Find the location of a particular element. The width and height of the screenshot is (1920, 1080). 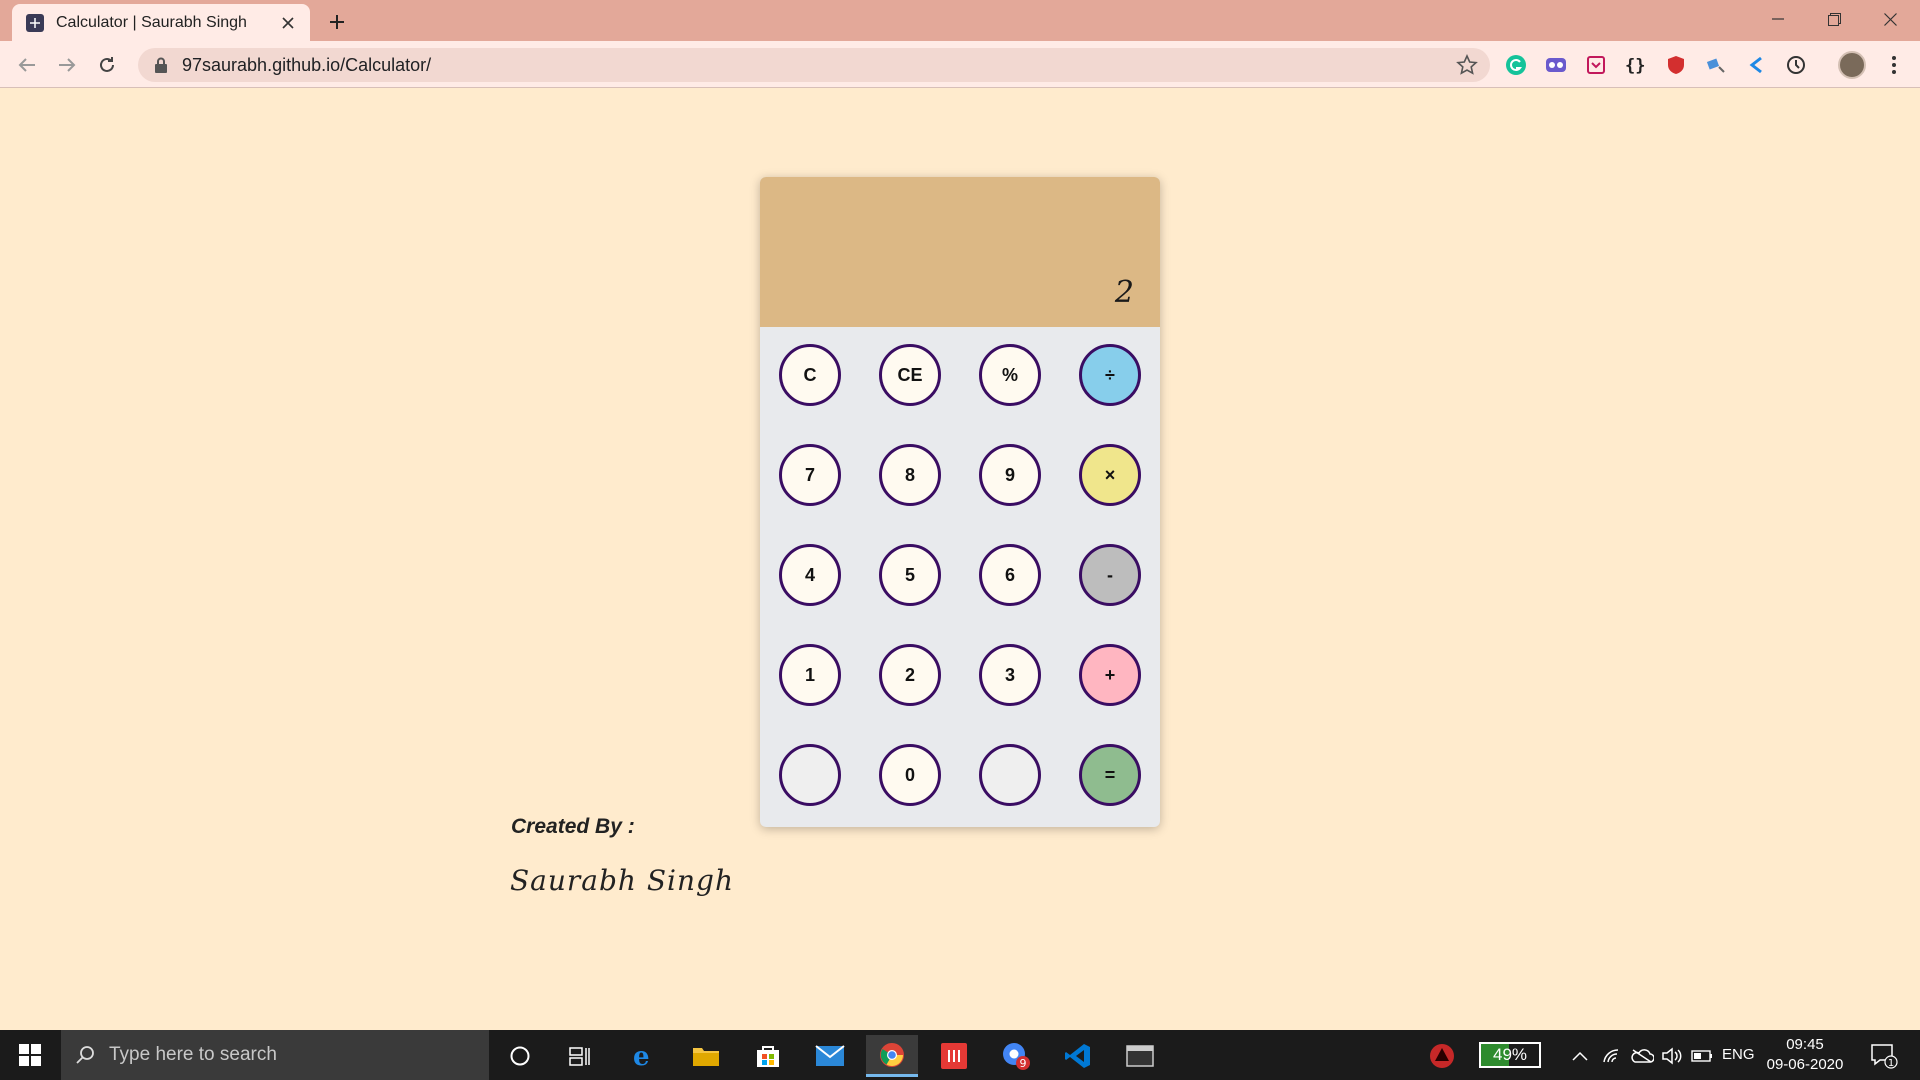

multiply-button: × is located at coordinates (1110, 475).